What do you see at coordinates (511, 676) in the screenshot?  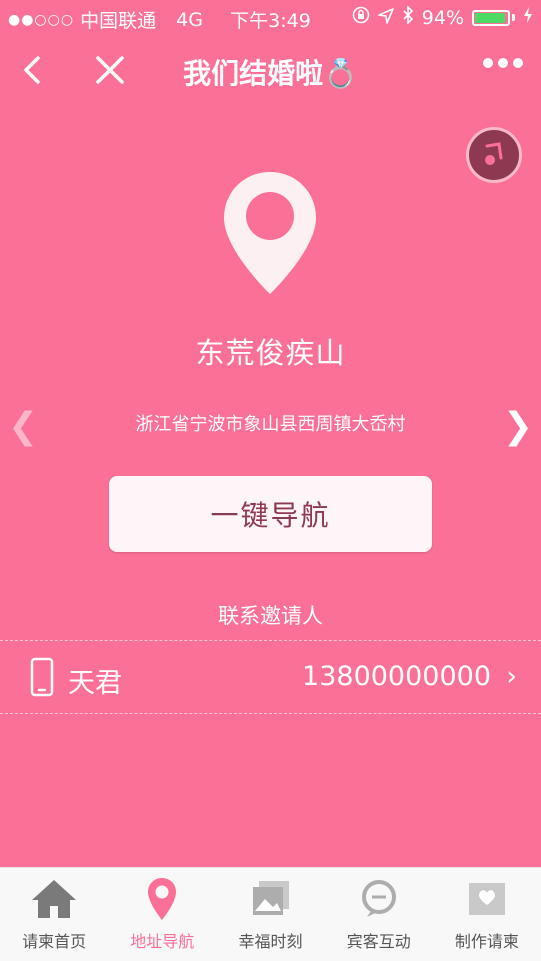 I see `chevron-right-icon: ›` at bounding box center [511, 676].